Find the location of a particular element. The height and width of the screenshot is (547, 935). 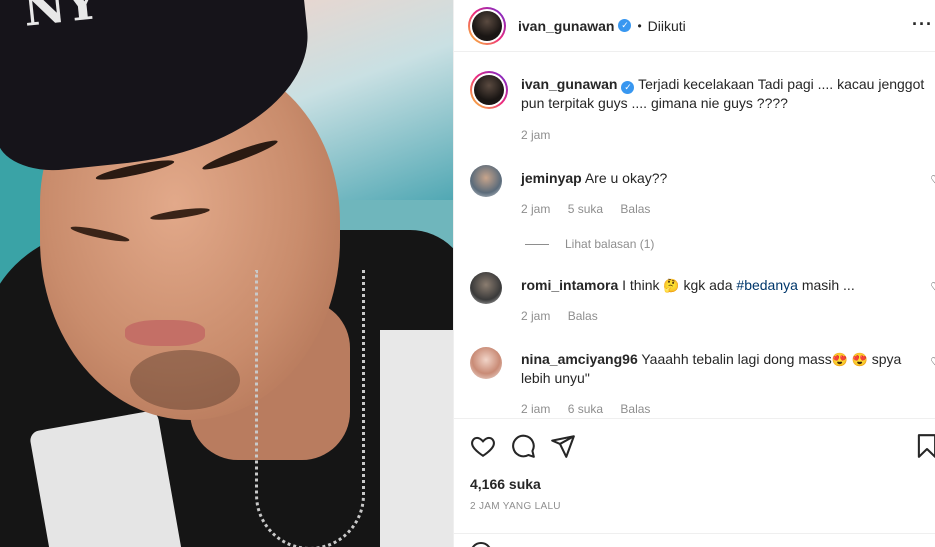

author-username: ivan_gunawan is located at coordinates (566, 26).